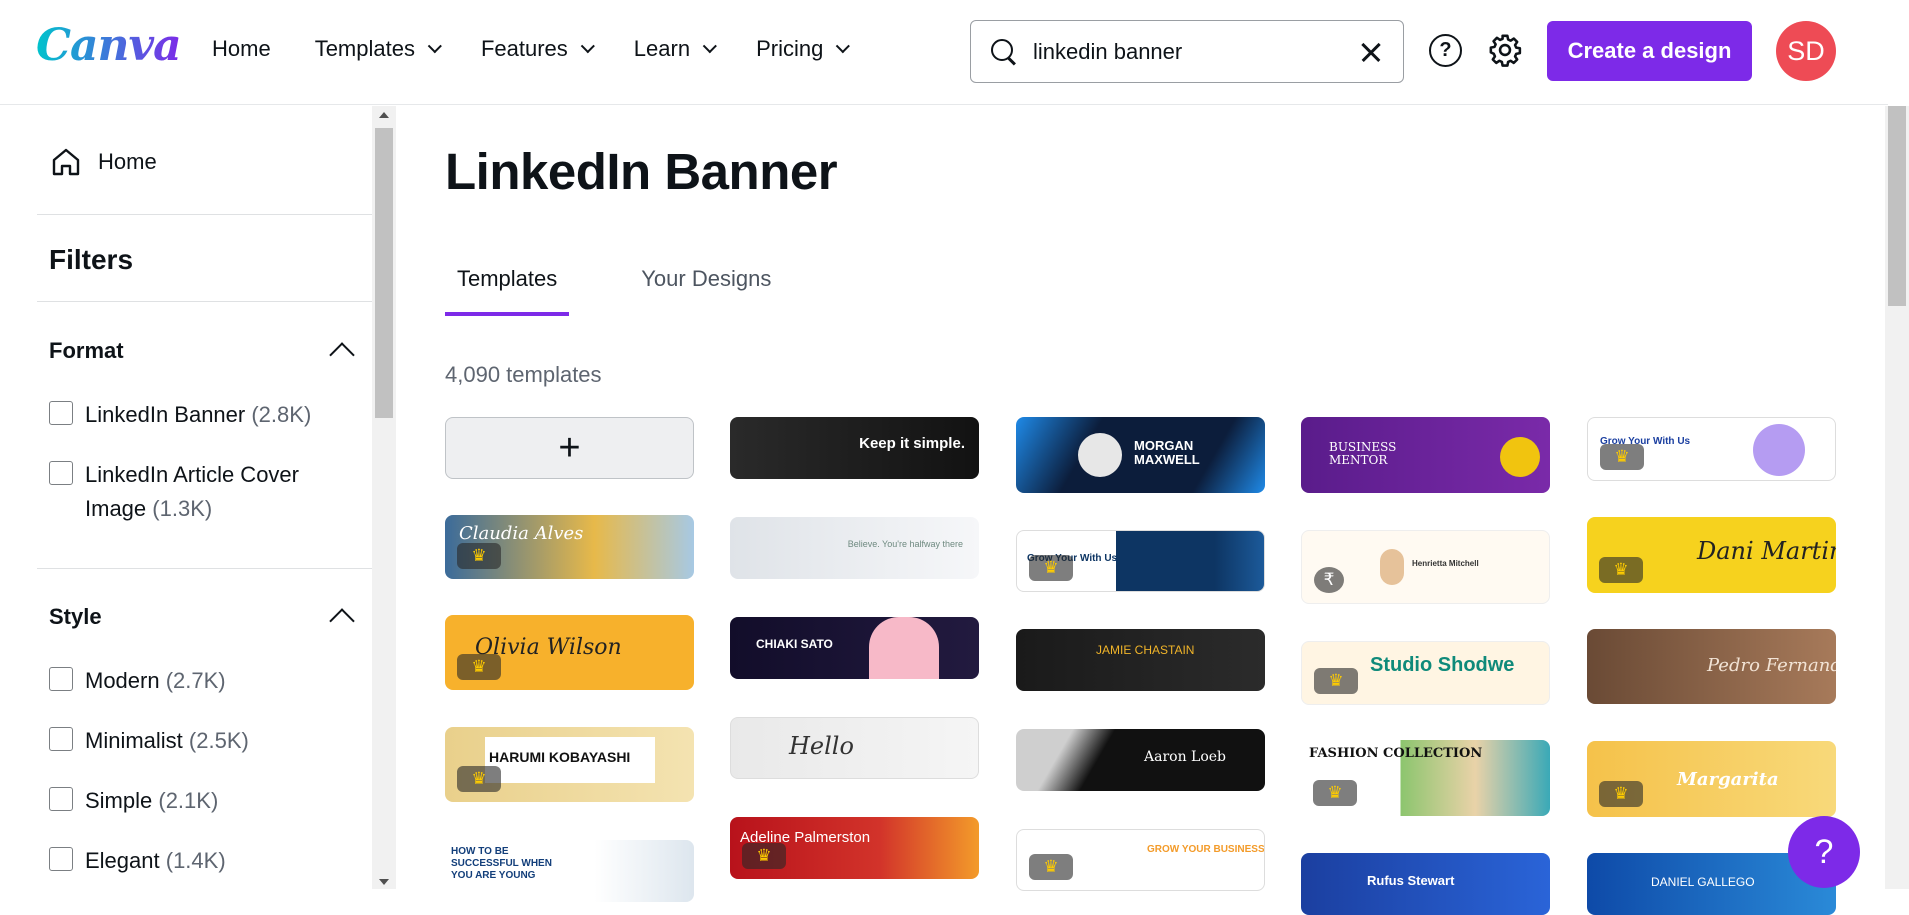  Describe the element at coordinates (133, 801) in the screenshot. I see `filter-simple: Simple (2.1K)` at that location.